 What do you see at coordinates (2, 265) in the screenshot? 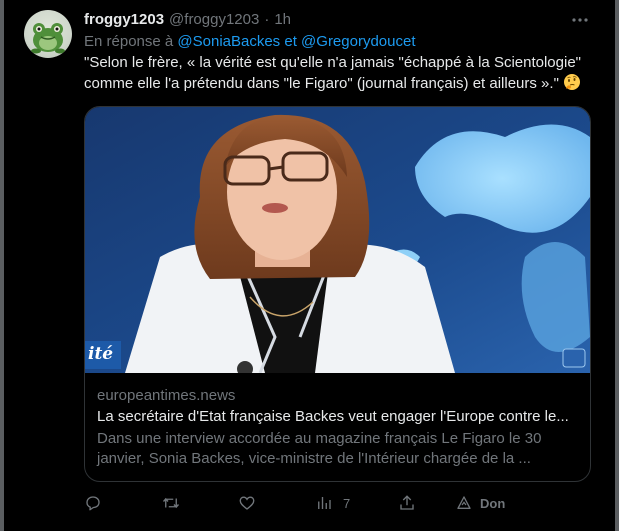
I see `left-scroll-edge` at bounding box center [2, 265].